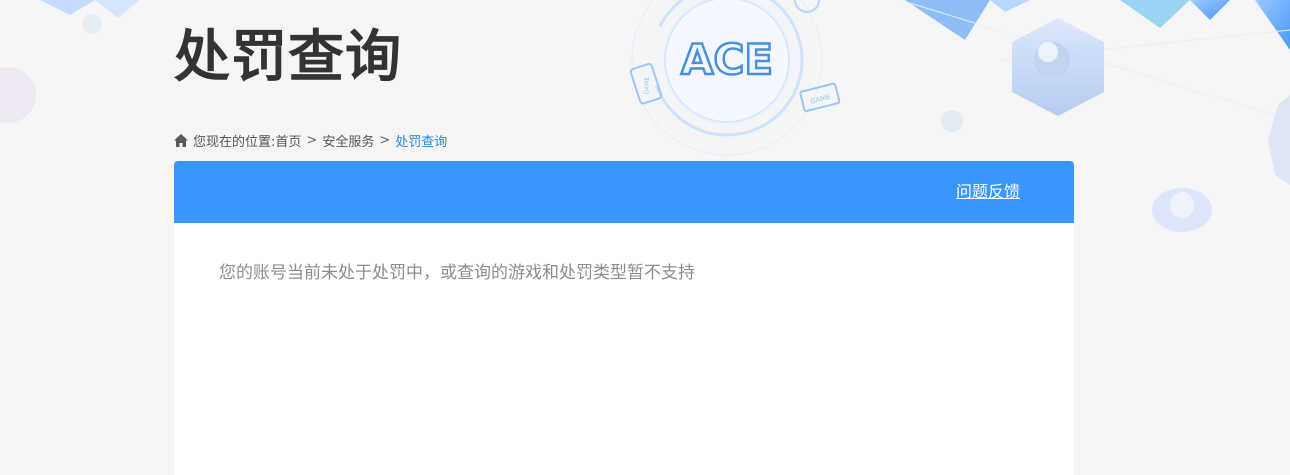 The width and height of the screenshot is (1290, 475). What do you see at coordinates (234, 142) in the screenshot?
I see `breadcrumb-prefix: 您现在的位置:` at bounding box center [234, 142].